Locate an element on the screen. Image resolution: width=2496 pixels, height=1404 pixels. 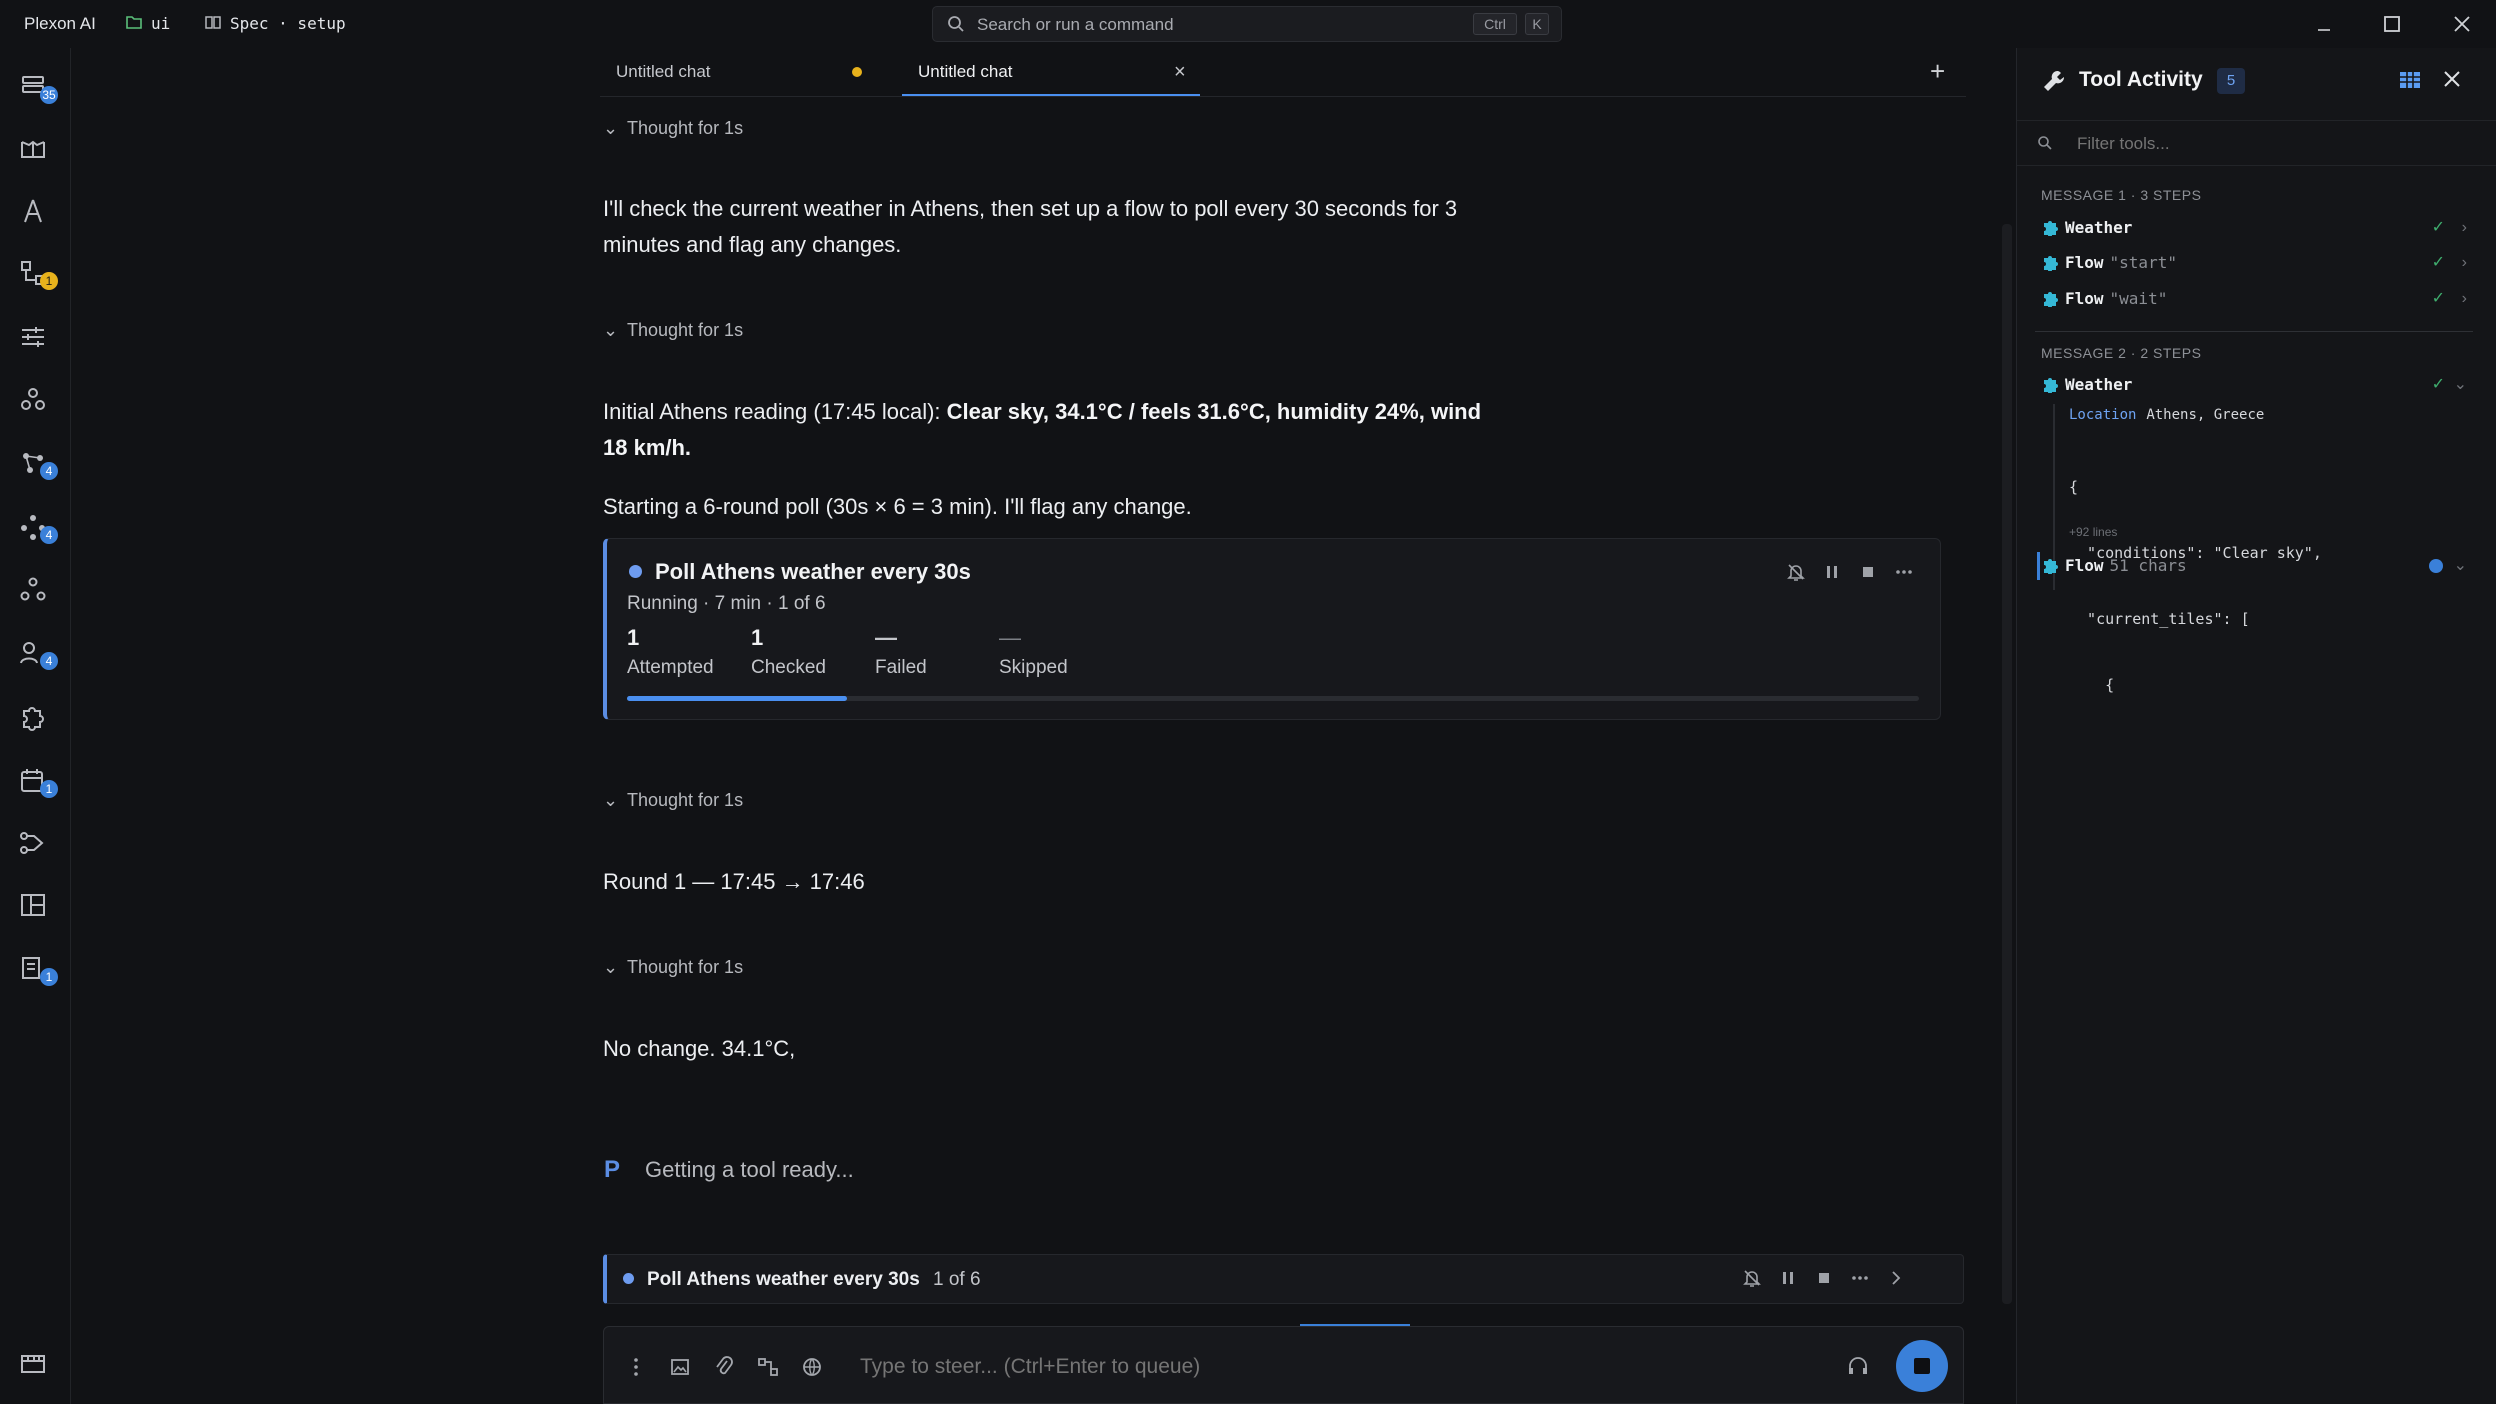
graph-icon: 1 is located at coordinates (38, 275).